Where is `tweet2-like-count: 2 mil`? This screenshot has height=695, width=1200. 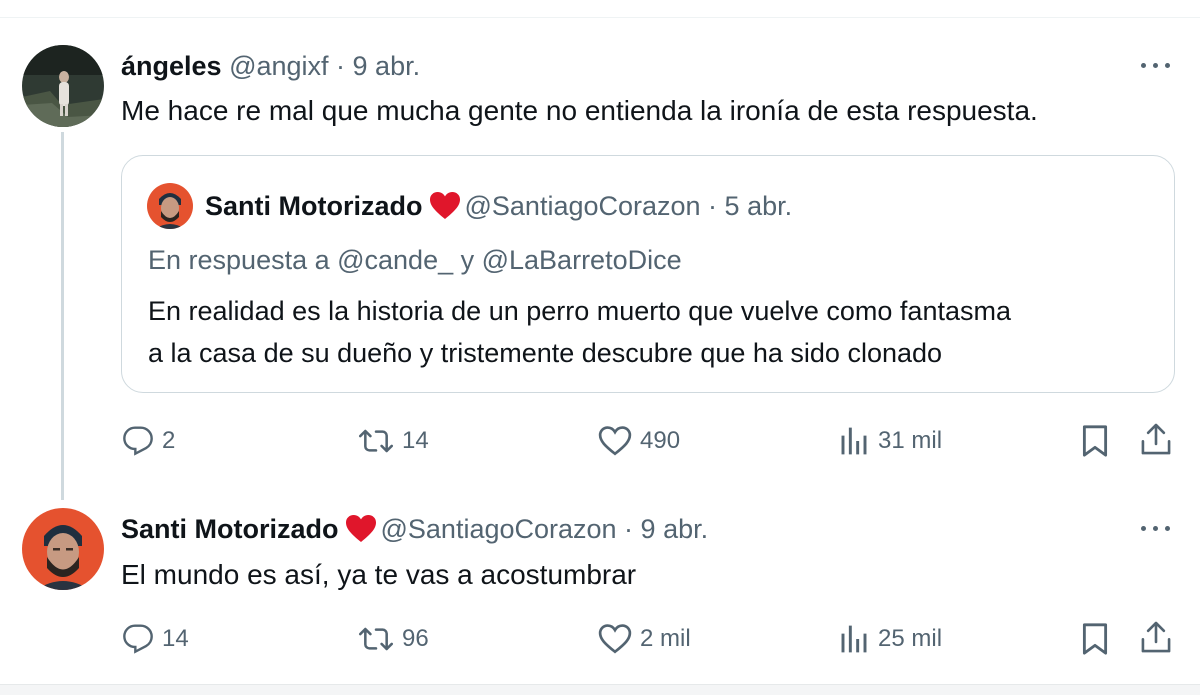
tweet2-like-count: 2 mil is located at coordinates (665, 638).